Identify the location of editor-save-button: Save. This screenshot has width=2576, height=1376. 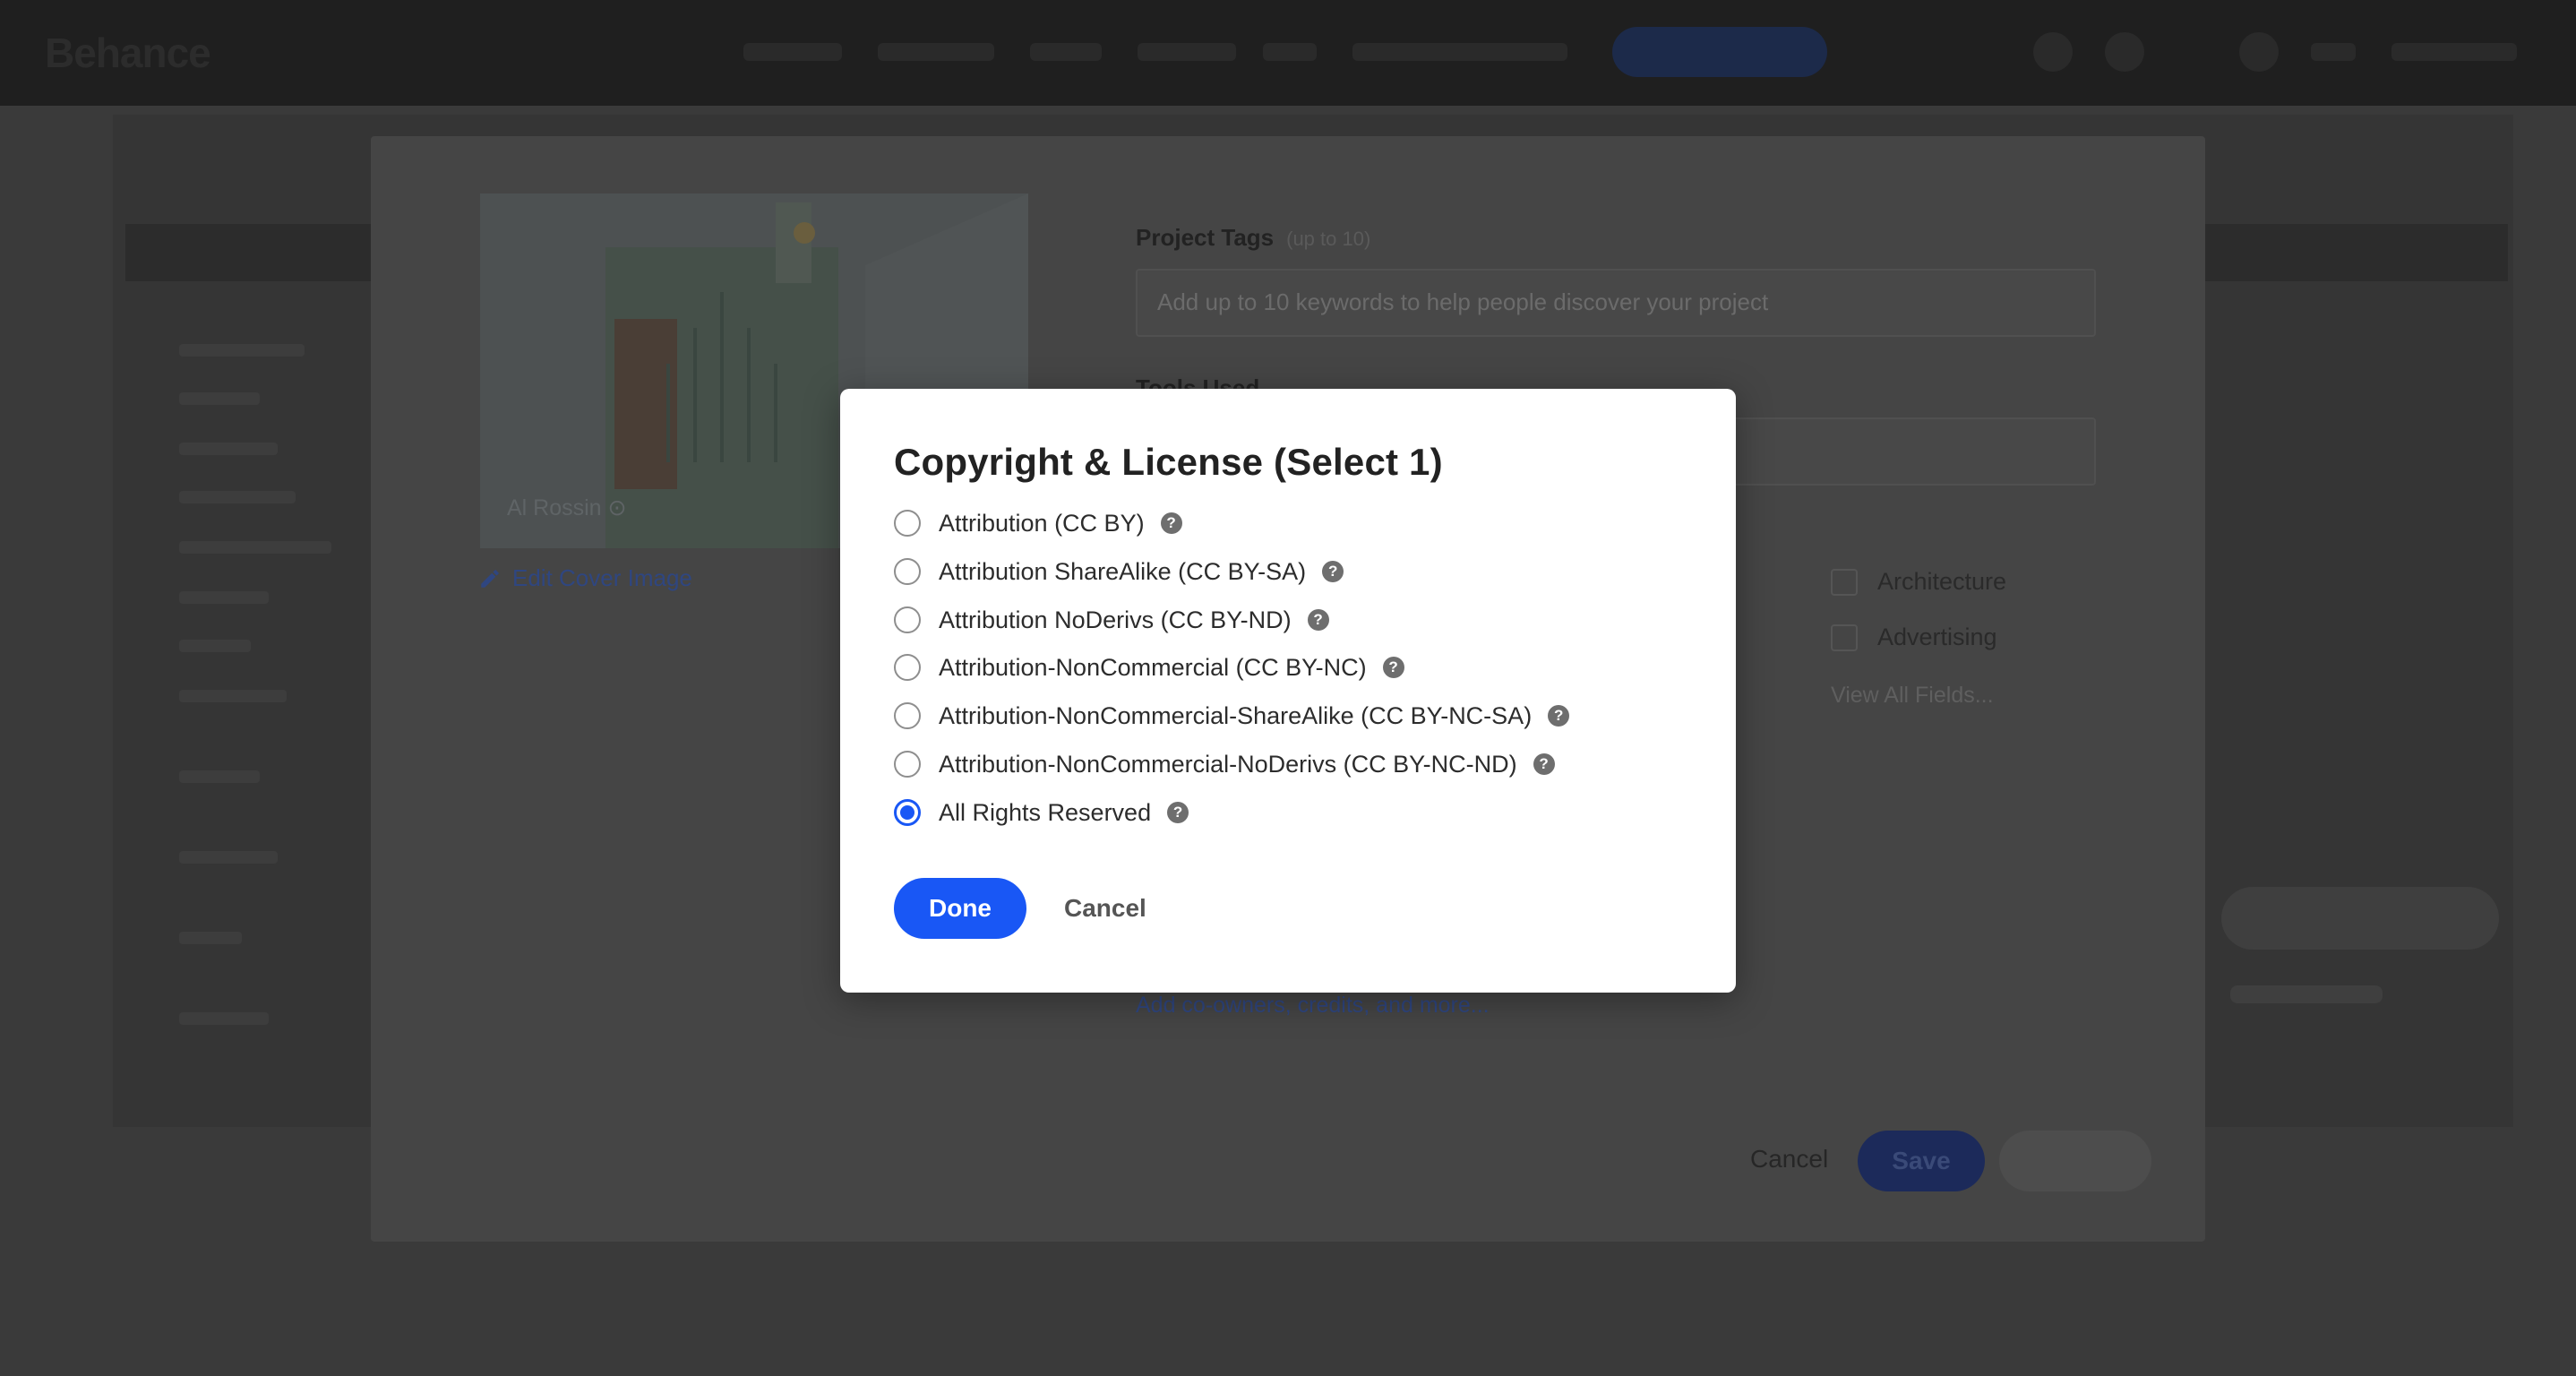
(1921, 1161).